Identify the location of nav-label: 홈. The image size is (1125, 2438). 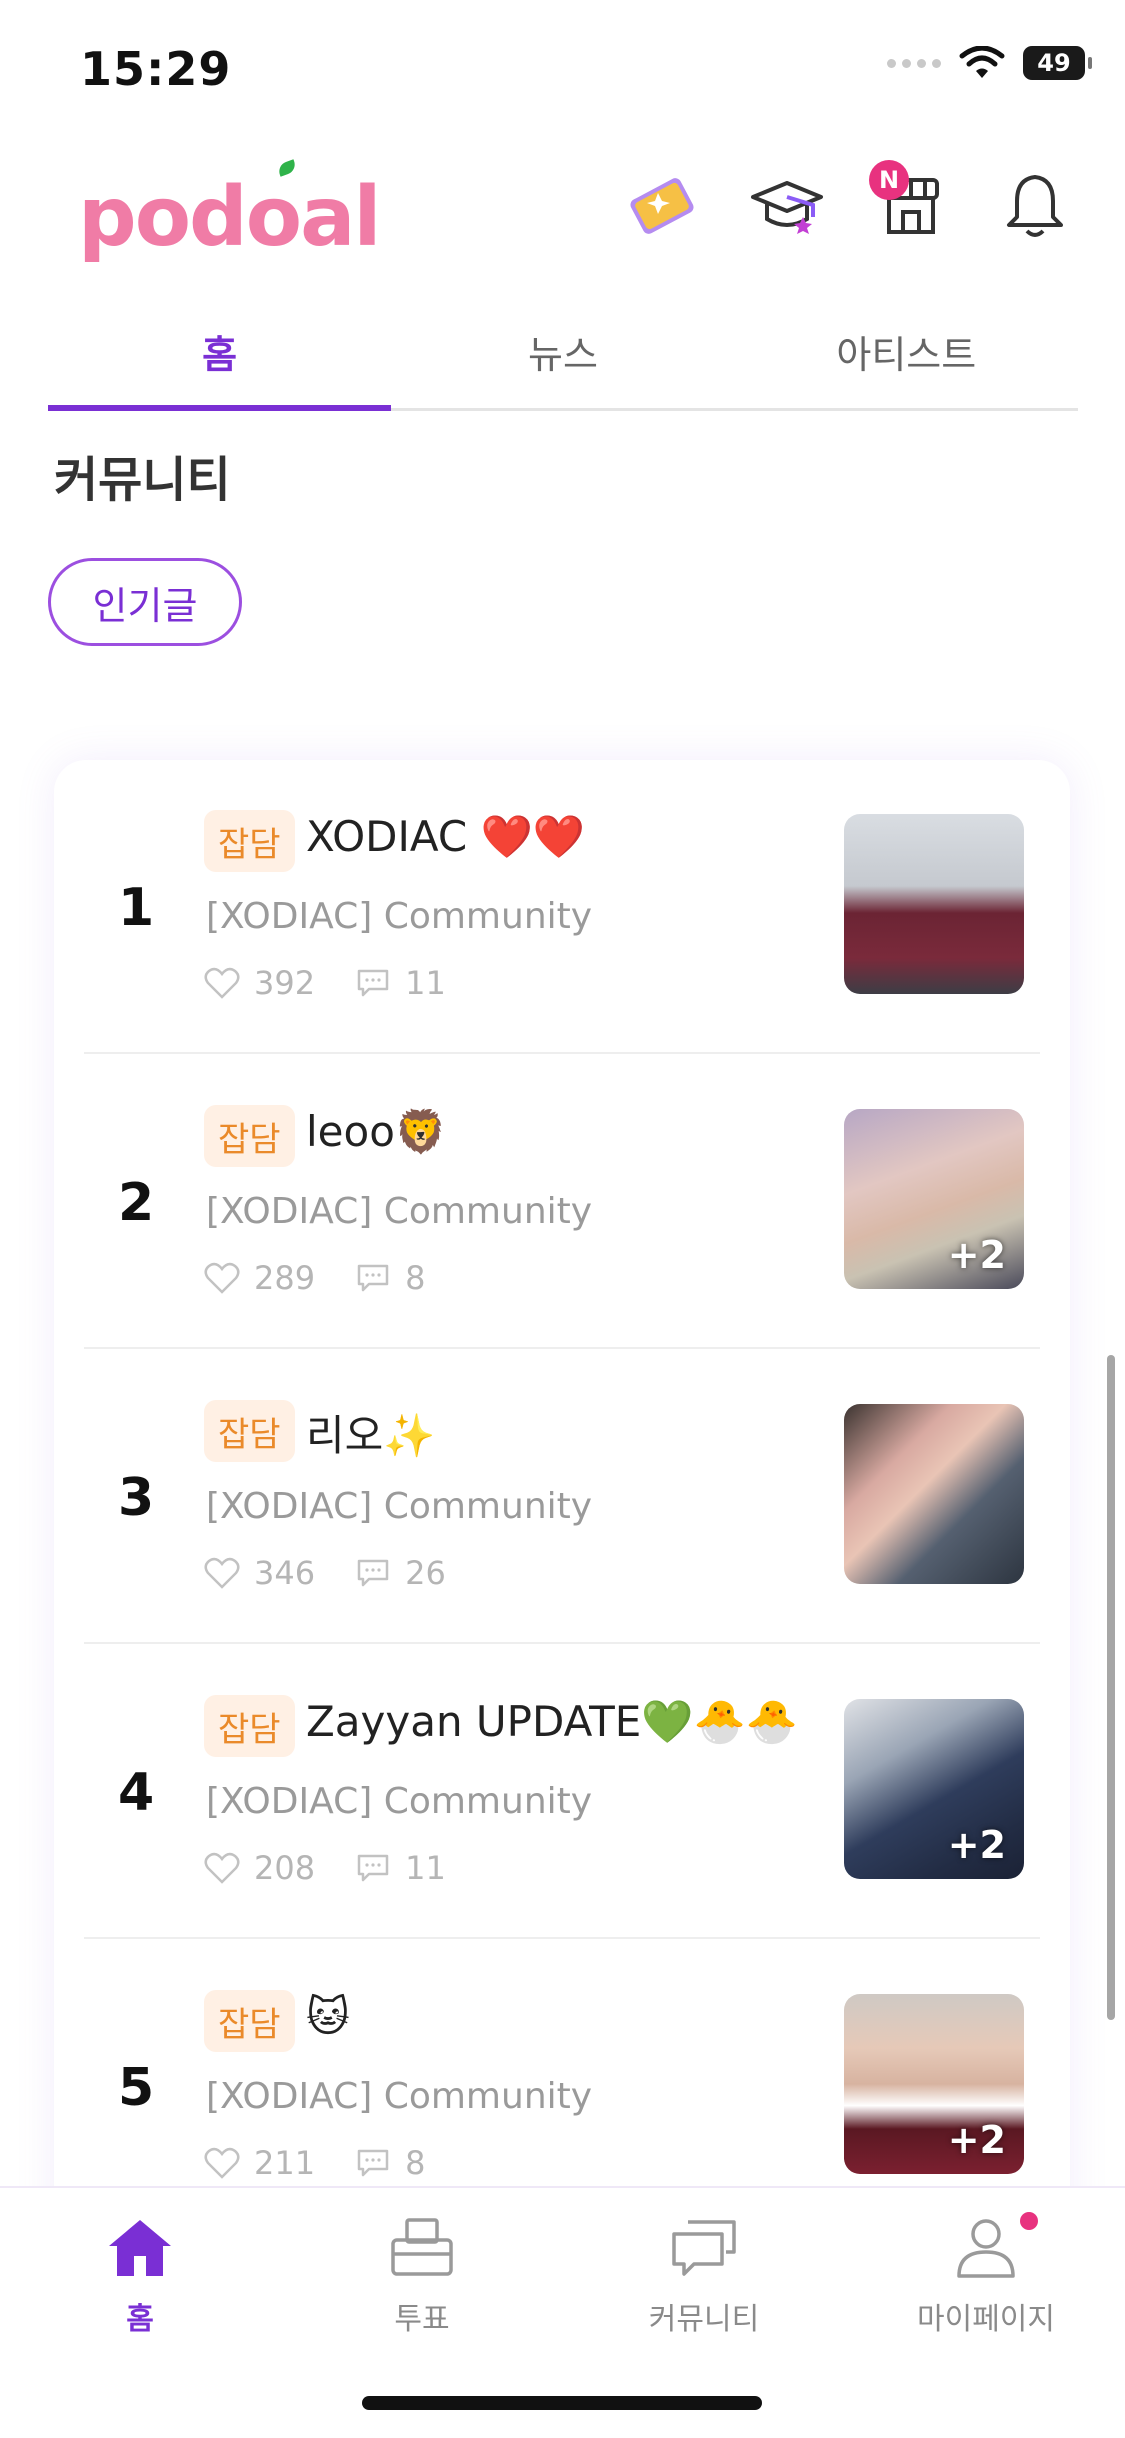
(140, 2319).